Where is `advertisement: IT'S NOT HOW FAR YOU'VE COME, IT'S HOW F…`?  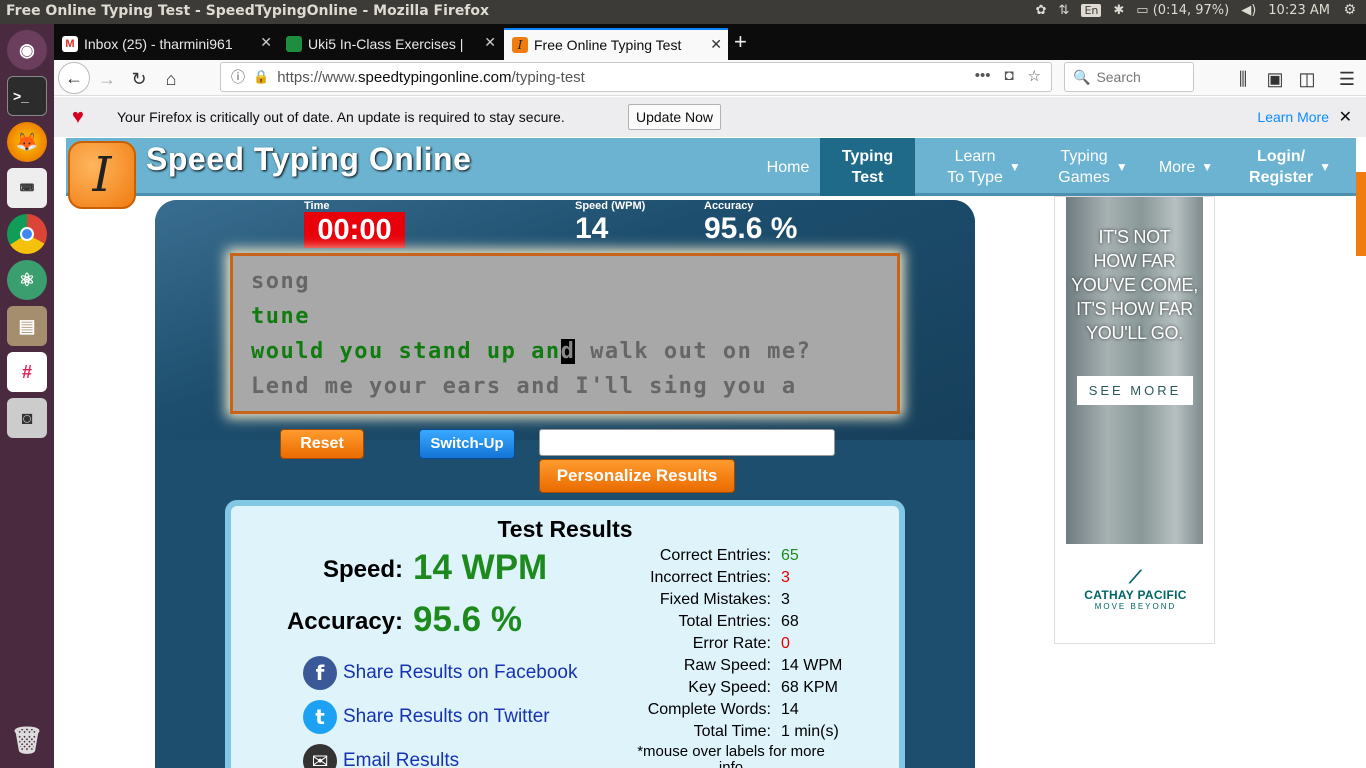 advertisement: IT'S NOT HOW FAR YOU'VE COME, IT'S HOW F… is located at coordinates (1134, 420).